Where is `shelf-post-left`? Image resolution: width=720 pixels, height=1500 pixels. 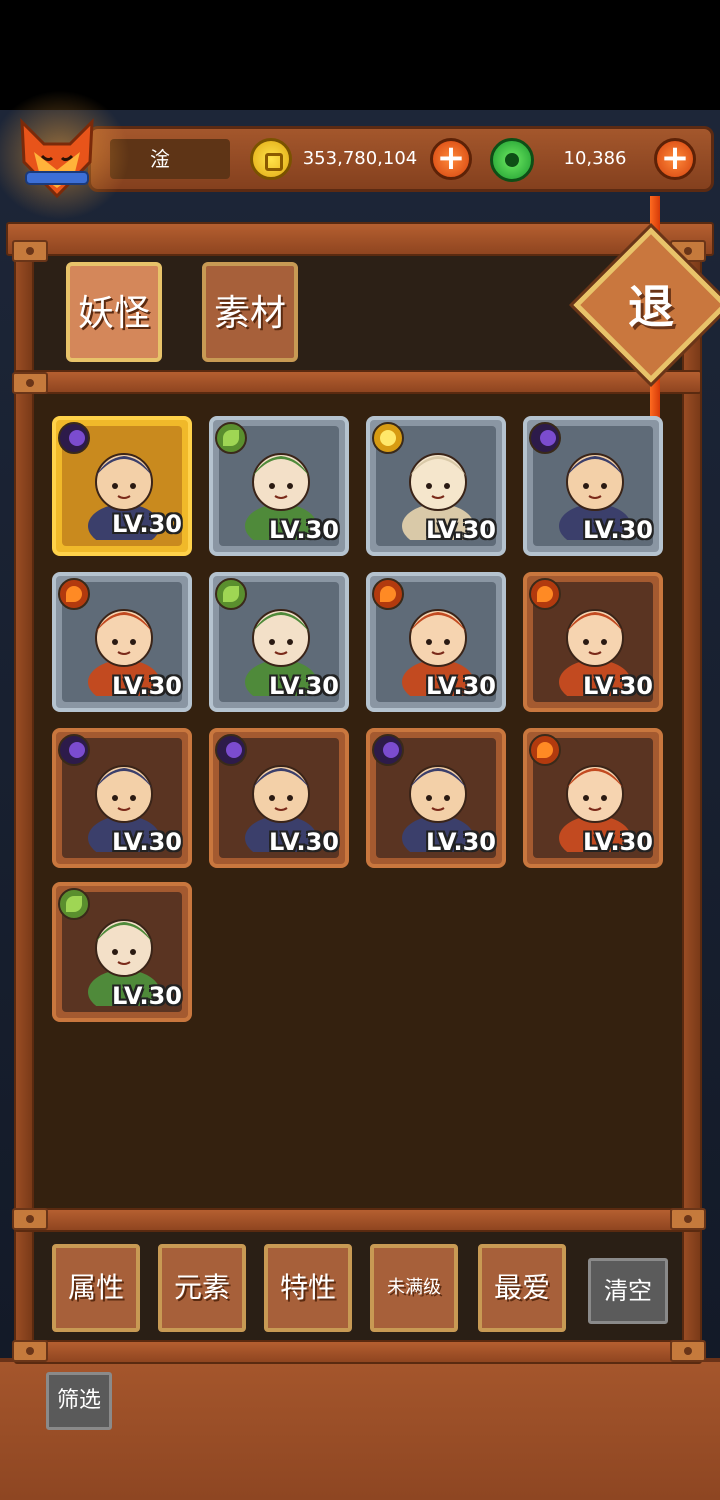 shelf-post-left is located at coordinates (24, 795).